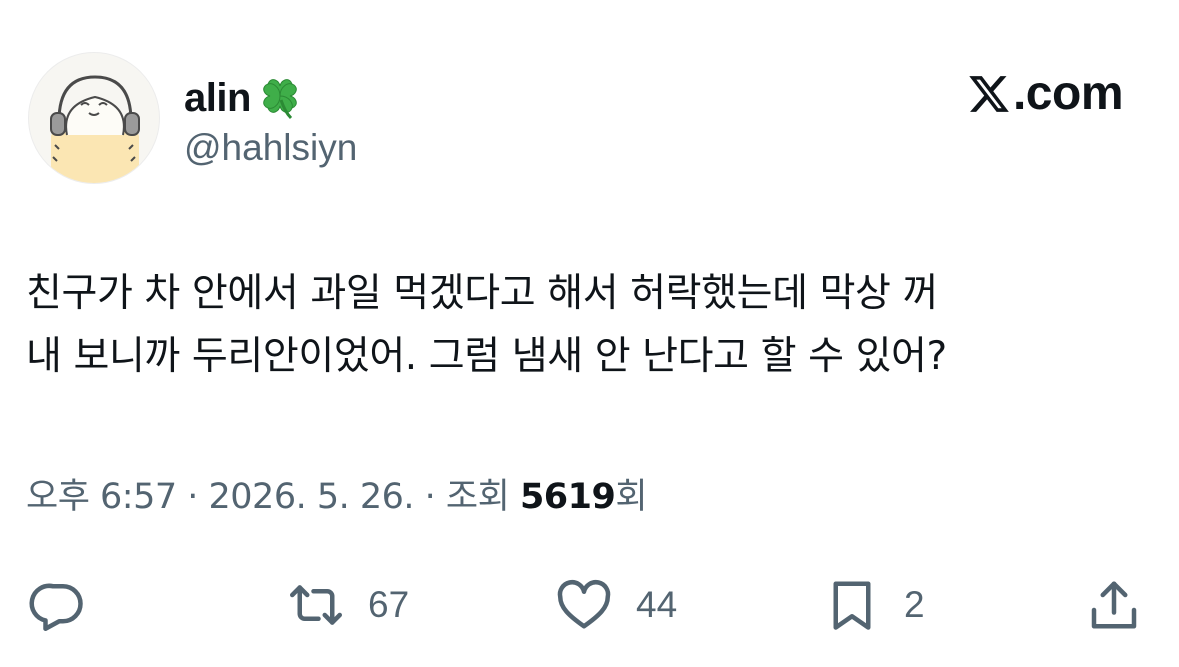  What do you see at coordinates (989, 94) in the screenshot?
I see `x-logo-icon` at bounding box center [989, 94].